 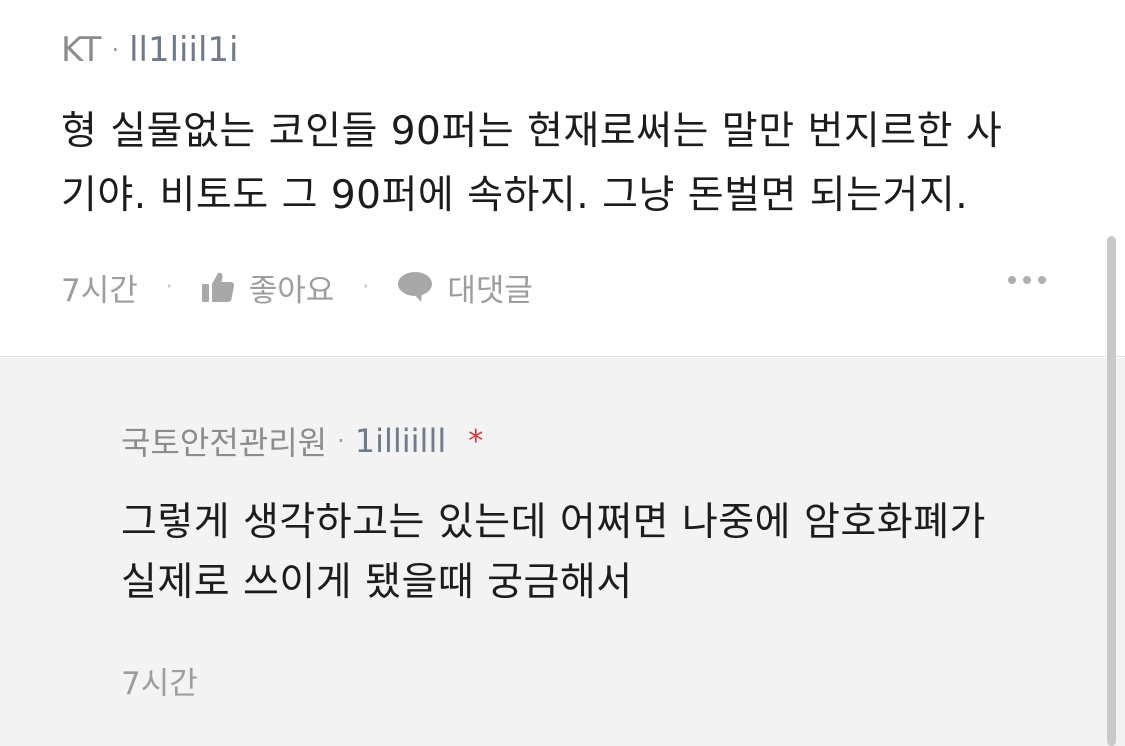 I want to click on comment-time: 7시간, so click(x=99, y=290).